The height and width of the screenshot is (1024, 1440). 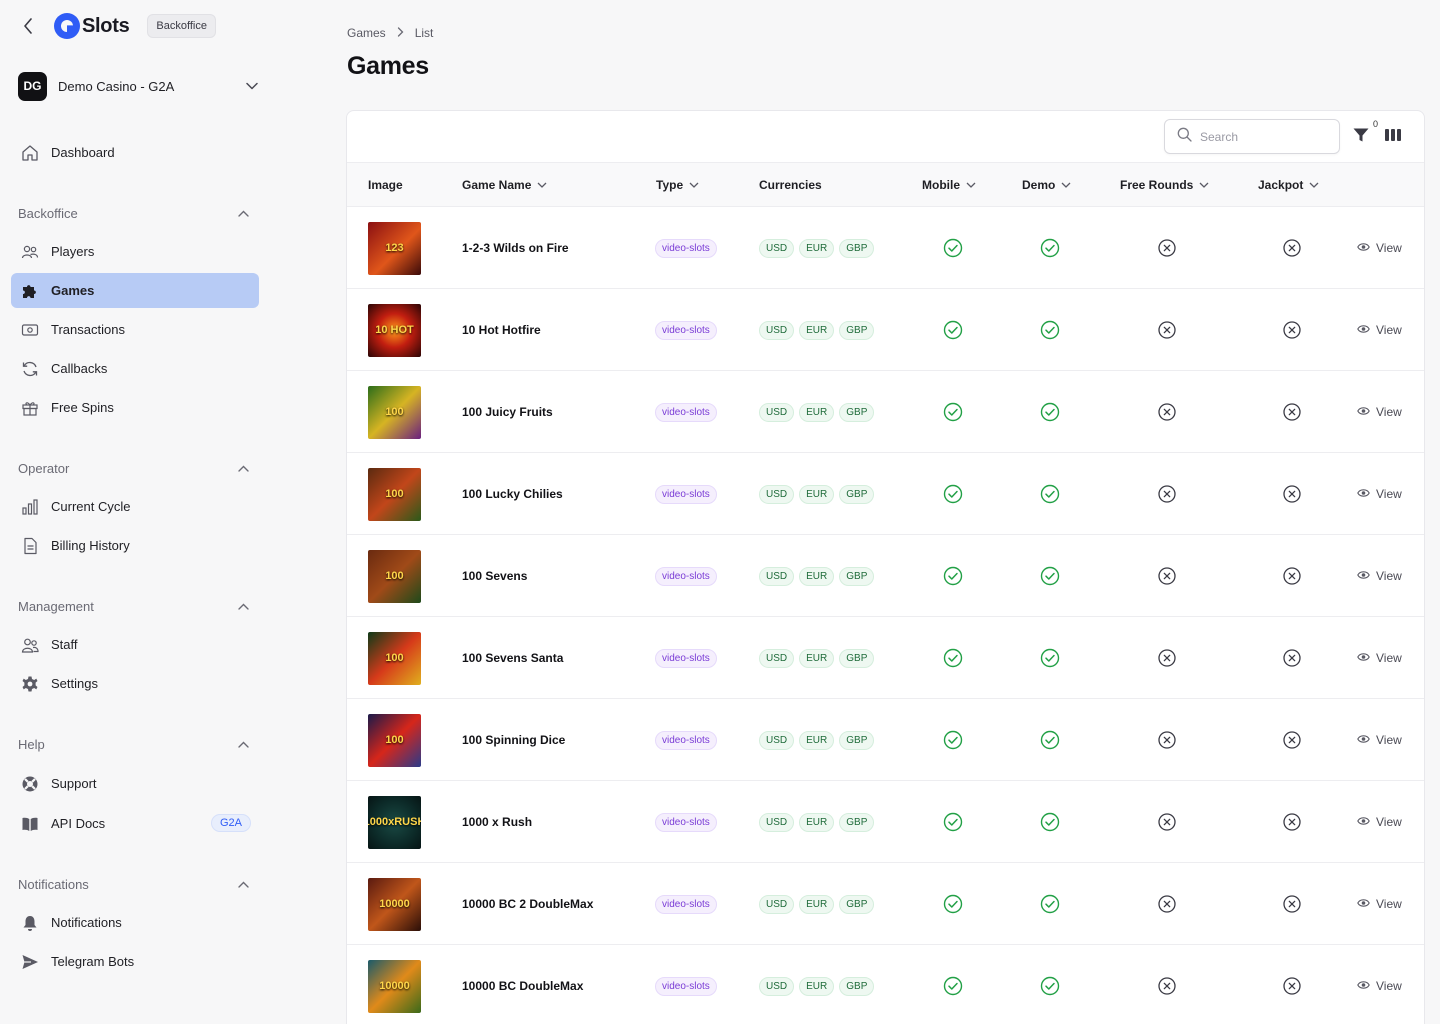 What do you see at coordinates (1184, 137) in the screenshot?
I see `search-icon` at bounding box center [1184, 137].